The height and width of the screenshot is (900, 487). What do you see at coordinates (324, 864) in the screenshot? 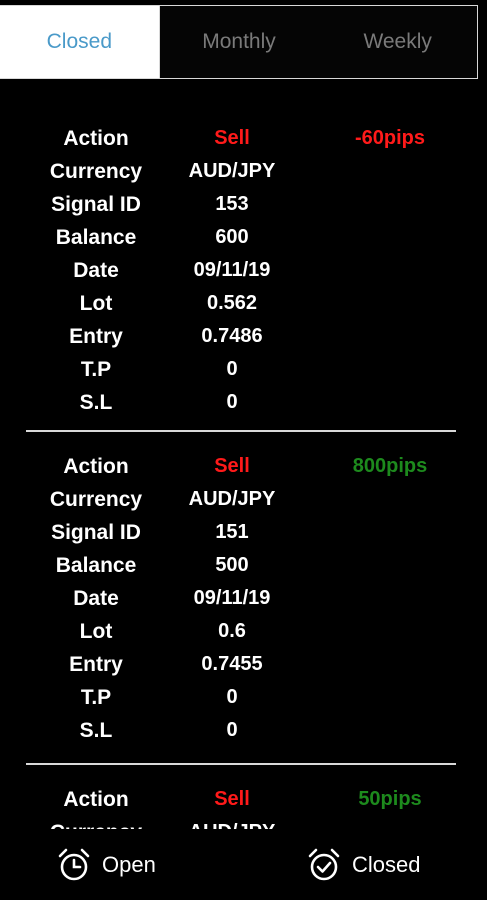
I see `alarm-check-icon` at bounding box center [324, 864].